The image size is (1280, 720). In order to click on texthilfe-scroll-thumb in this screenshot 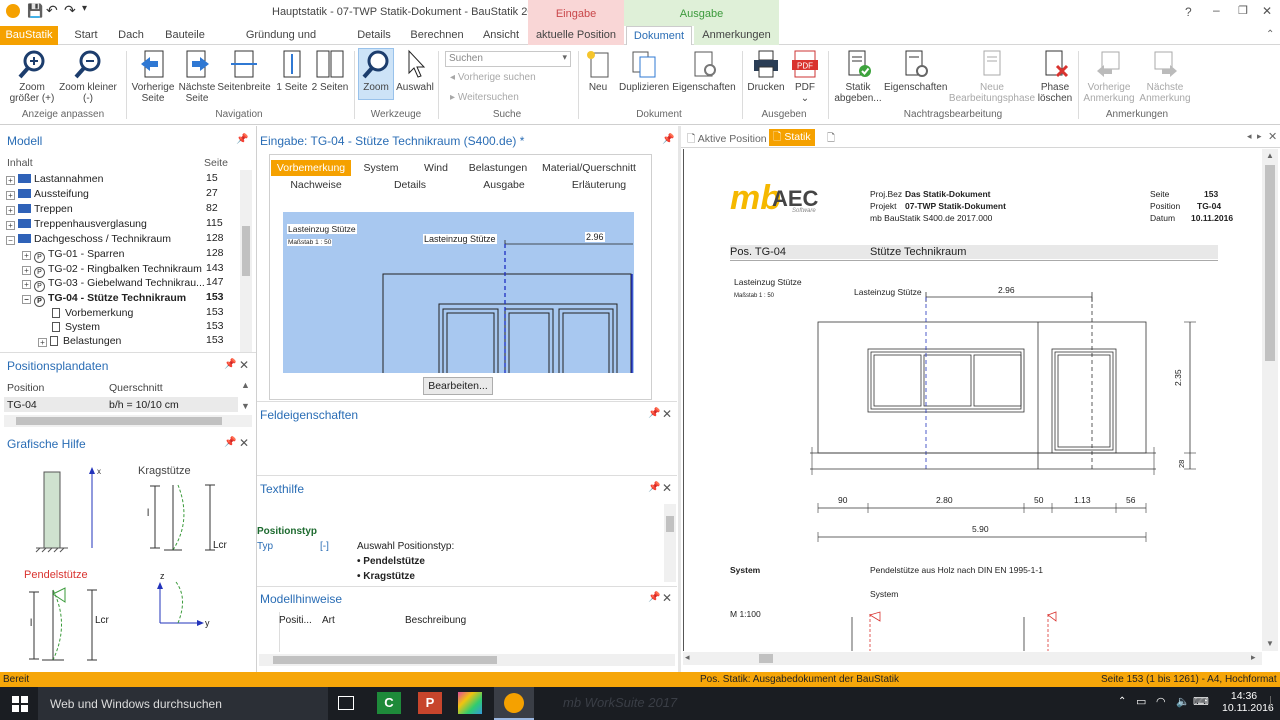, I will do `click(670, 524)`.